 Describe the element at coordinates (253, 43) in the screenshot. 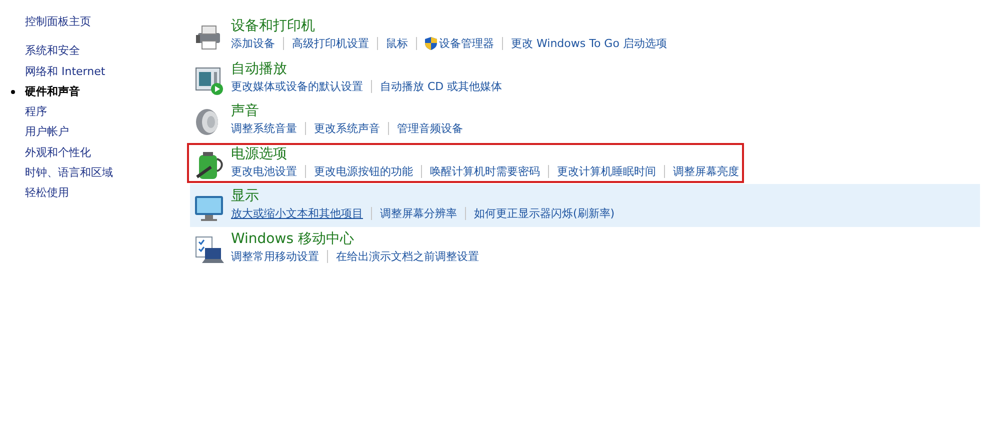

I see `link: 添加设备` at that location.